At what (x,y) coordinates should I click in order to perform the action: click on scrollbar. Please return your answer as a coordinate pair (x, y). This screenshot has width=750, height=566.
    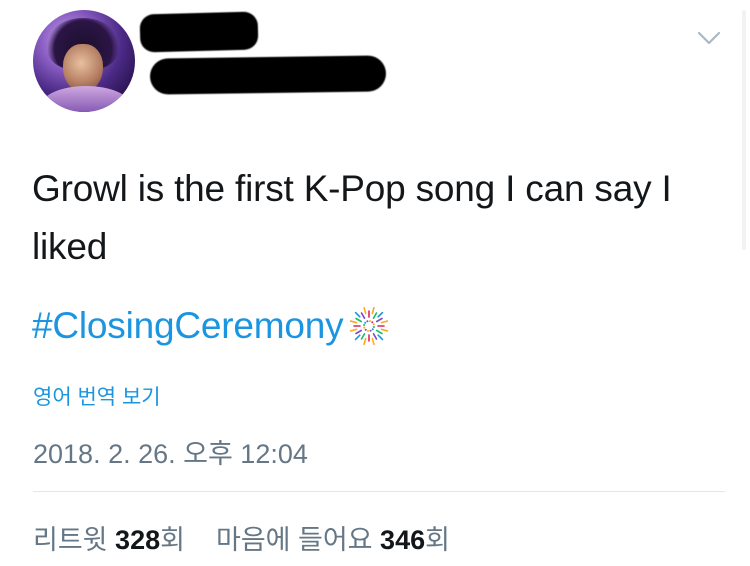
    Looking at the image, I should click on (744, 130).